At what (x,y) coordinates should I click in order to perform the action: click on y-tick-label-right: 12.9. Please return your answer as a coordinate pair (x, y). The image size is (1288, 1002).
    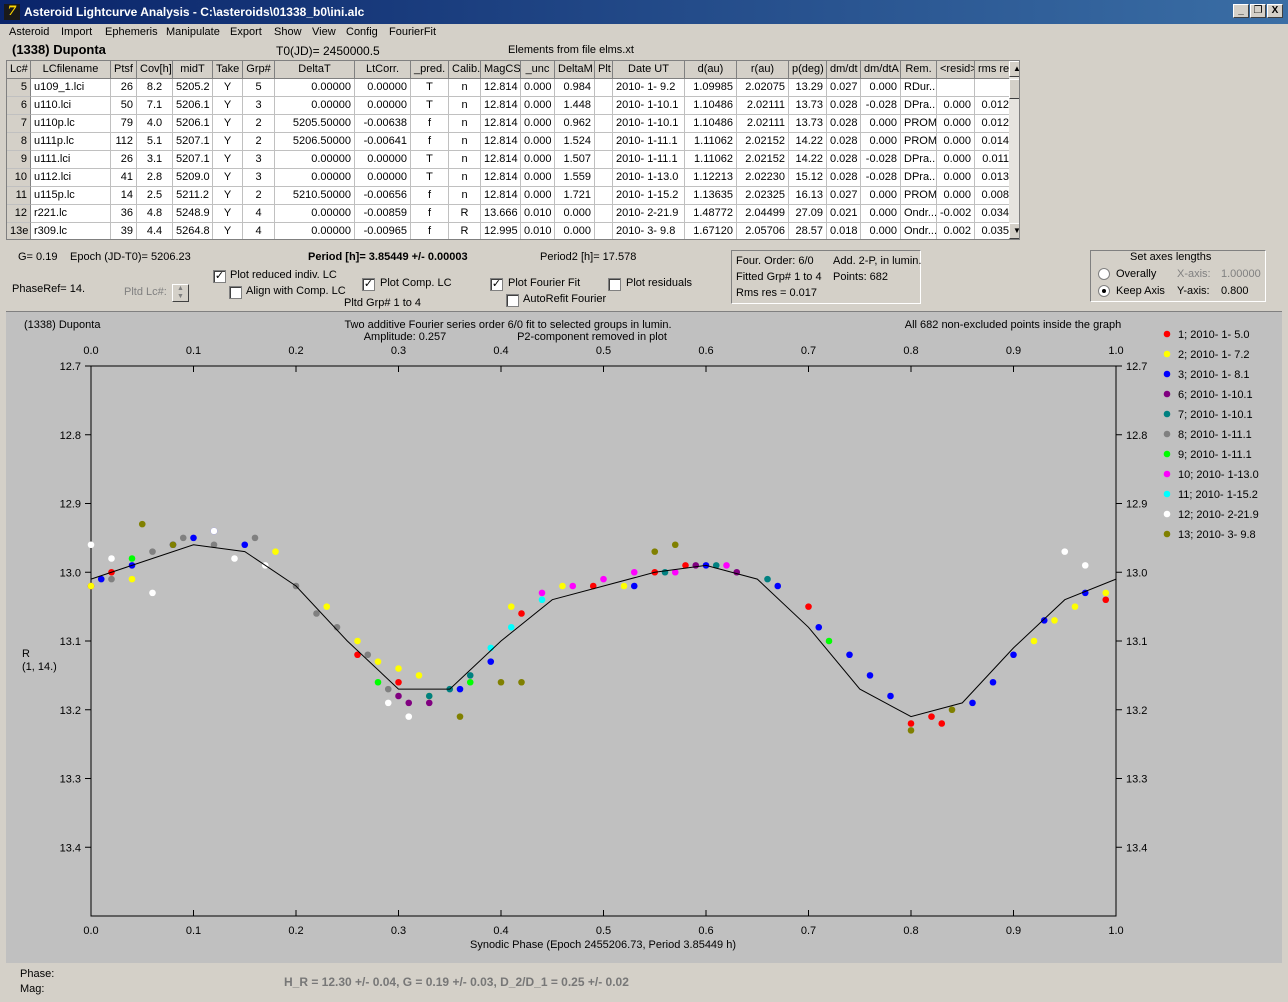
    Looking at the image, I should click on (1136, 505).